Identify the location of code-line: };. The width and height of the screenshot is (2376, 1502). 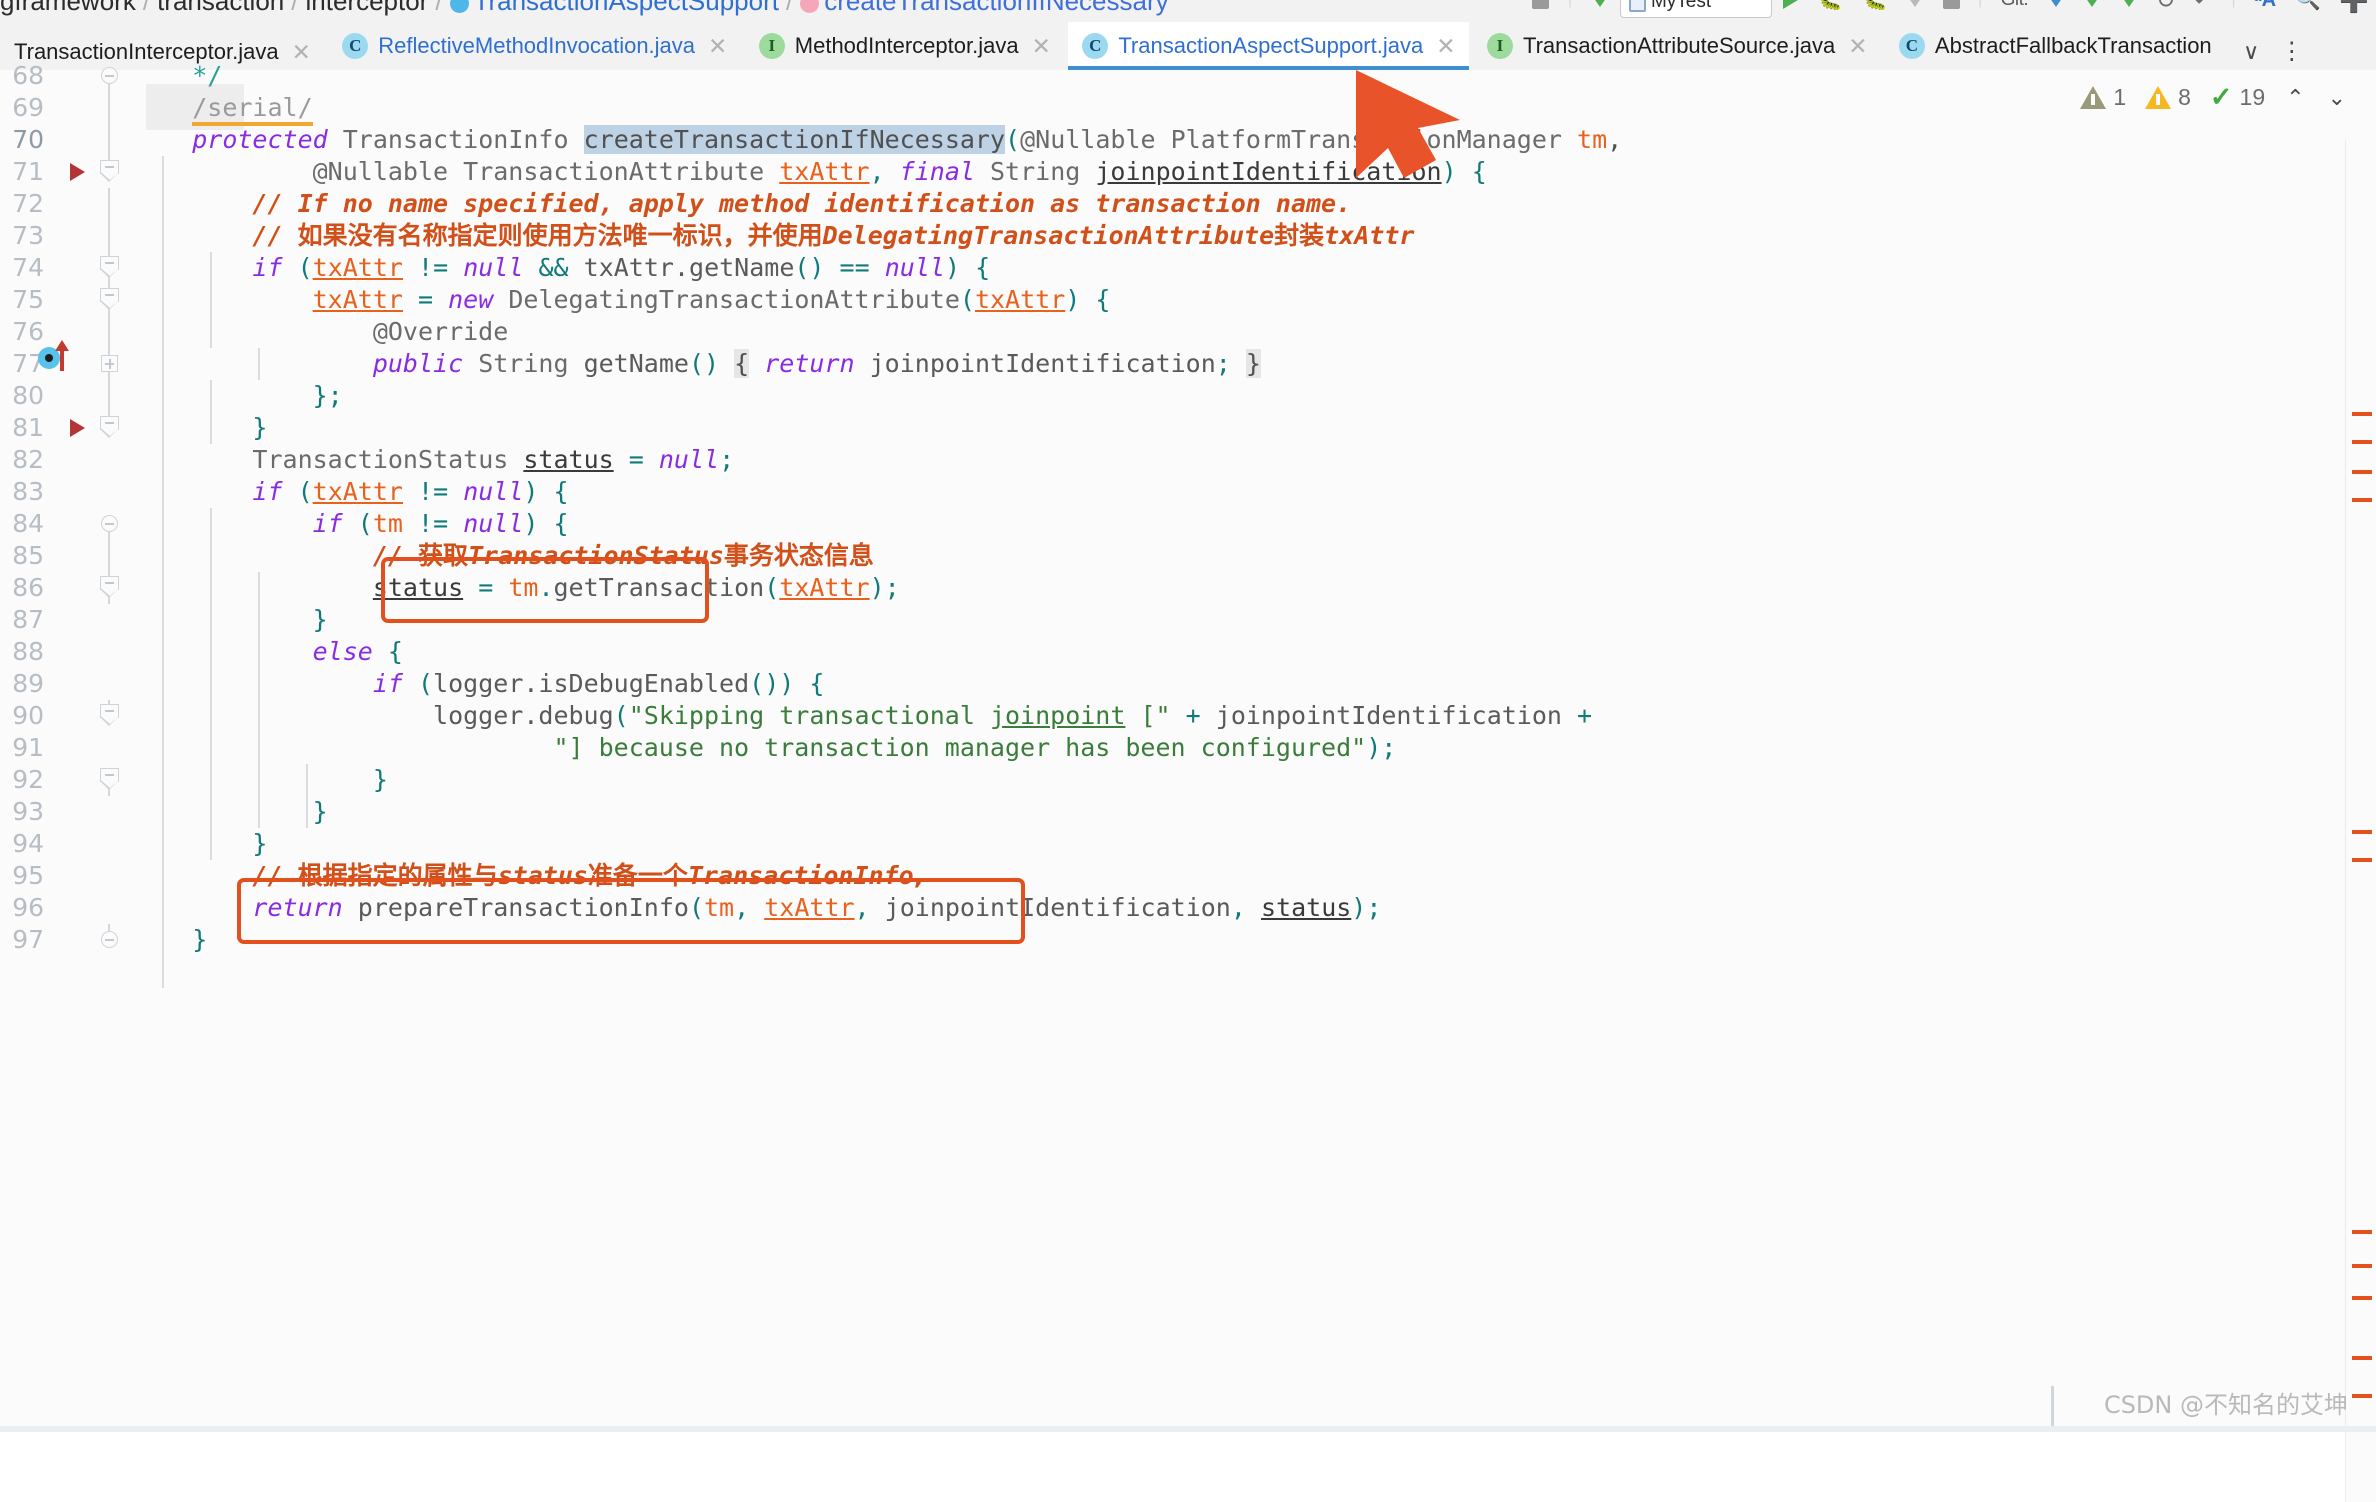
(1254, 396).